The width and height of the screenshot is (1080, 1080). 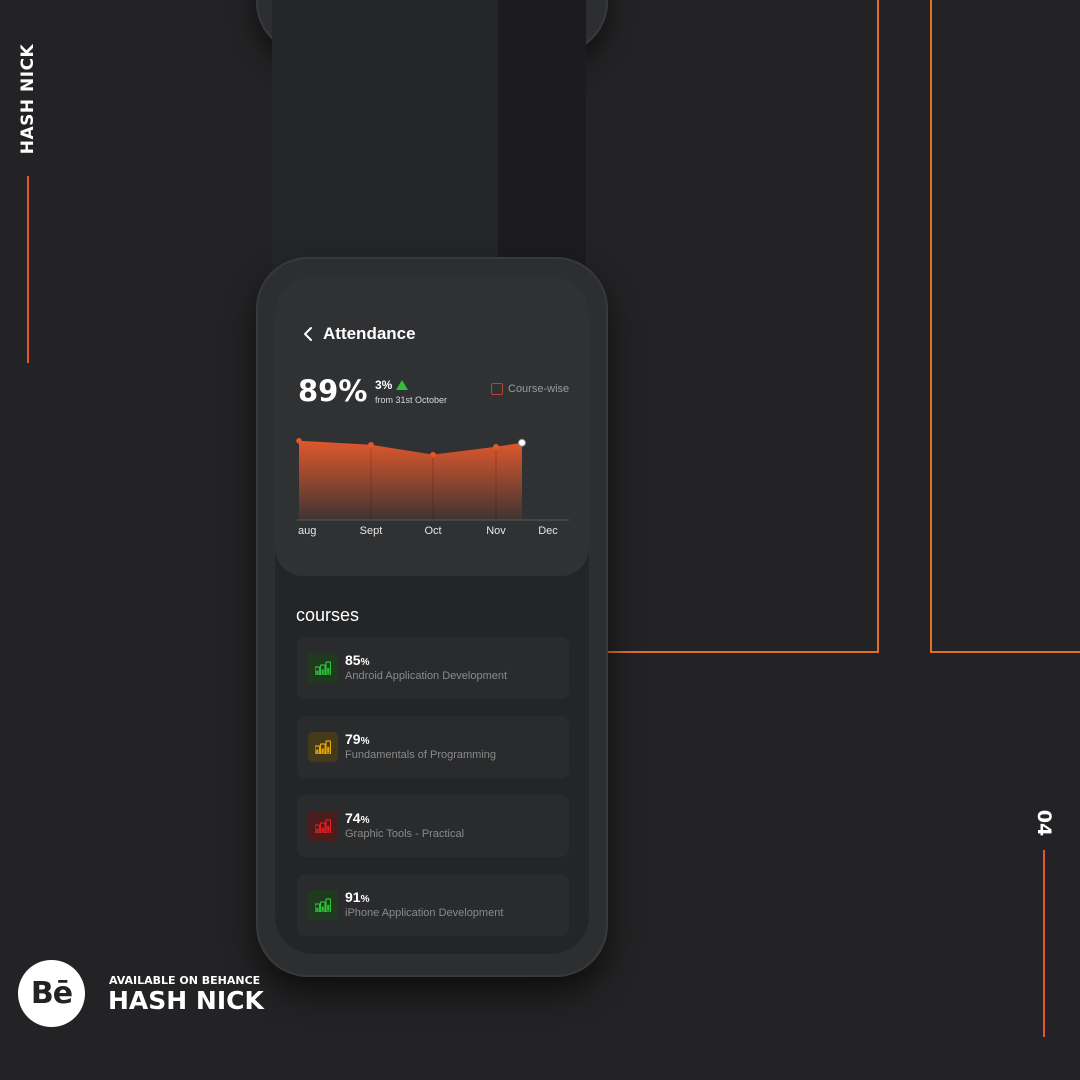 What do you see at coordinates (433, 905) in the screenshot?
I see `course-card: 91% iPhone Application Development` at bounding box center [433, 905].